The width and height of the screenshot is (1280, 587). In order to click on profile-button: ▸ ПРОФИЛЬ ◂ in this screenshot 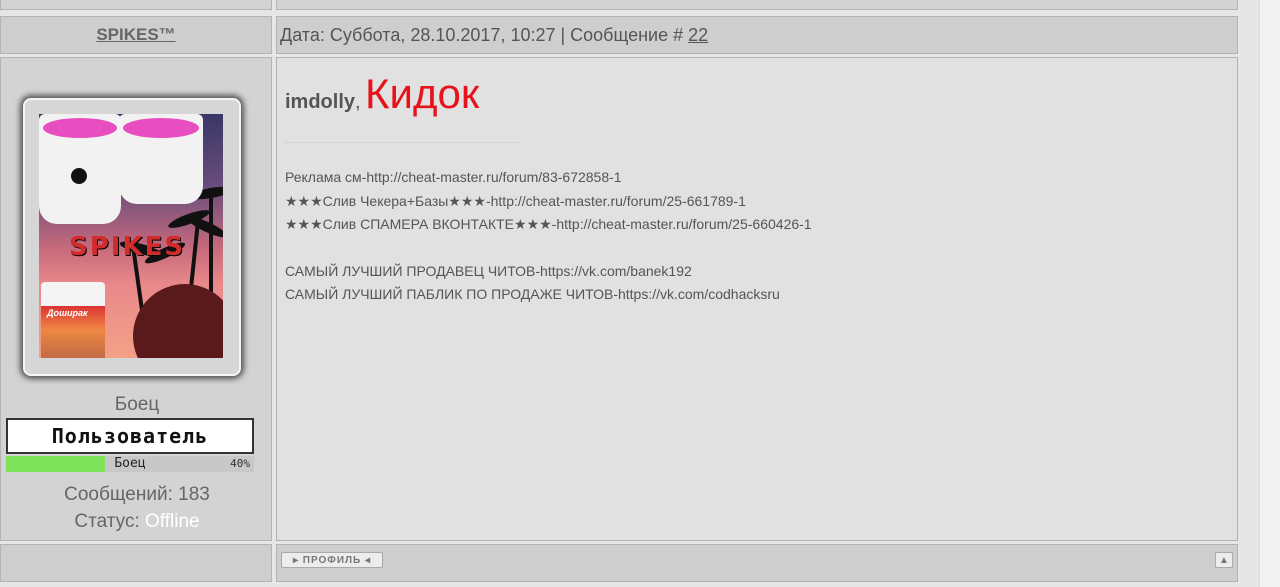, I will do `click(332, 560)`.